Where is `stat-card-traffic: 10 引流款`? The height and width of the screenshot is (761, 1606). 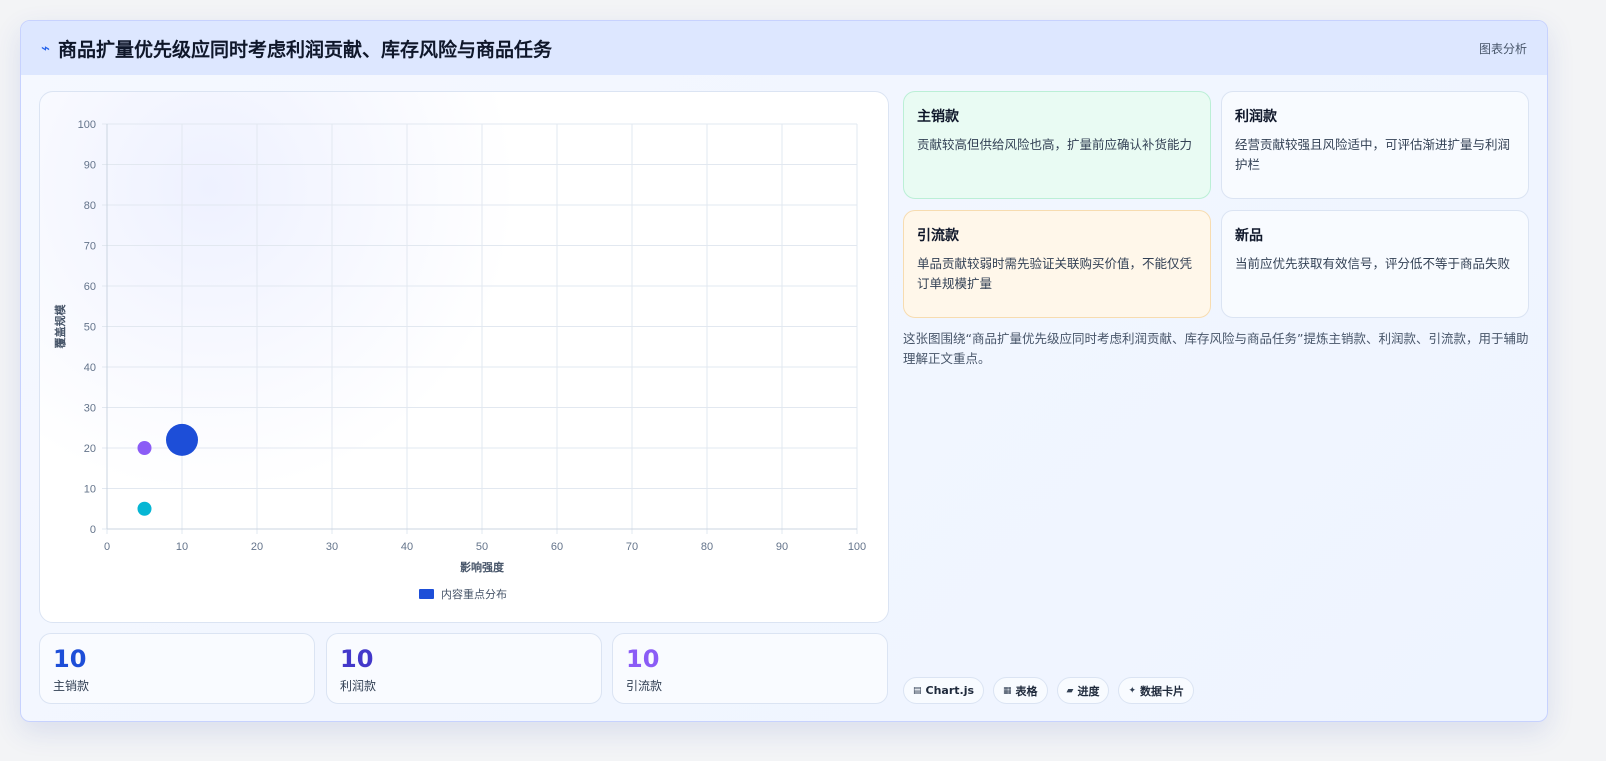
stat-card-traffic: 10 引流款 is located at coordinates (750, 668).